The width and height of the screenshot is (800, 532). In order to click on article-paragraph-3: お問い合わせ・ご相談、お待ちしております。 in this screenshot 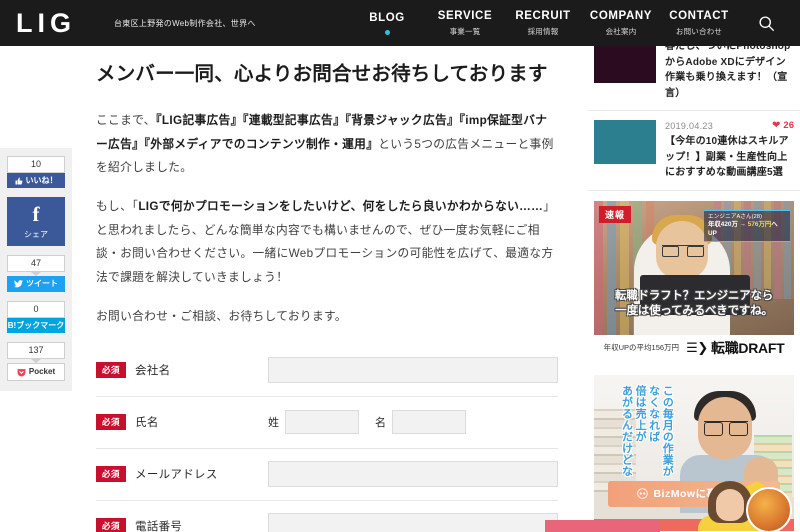, I will do `click(221, 317)`.